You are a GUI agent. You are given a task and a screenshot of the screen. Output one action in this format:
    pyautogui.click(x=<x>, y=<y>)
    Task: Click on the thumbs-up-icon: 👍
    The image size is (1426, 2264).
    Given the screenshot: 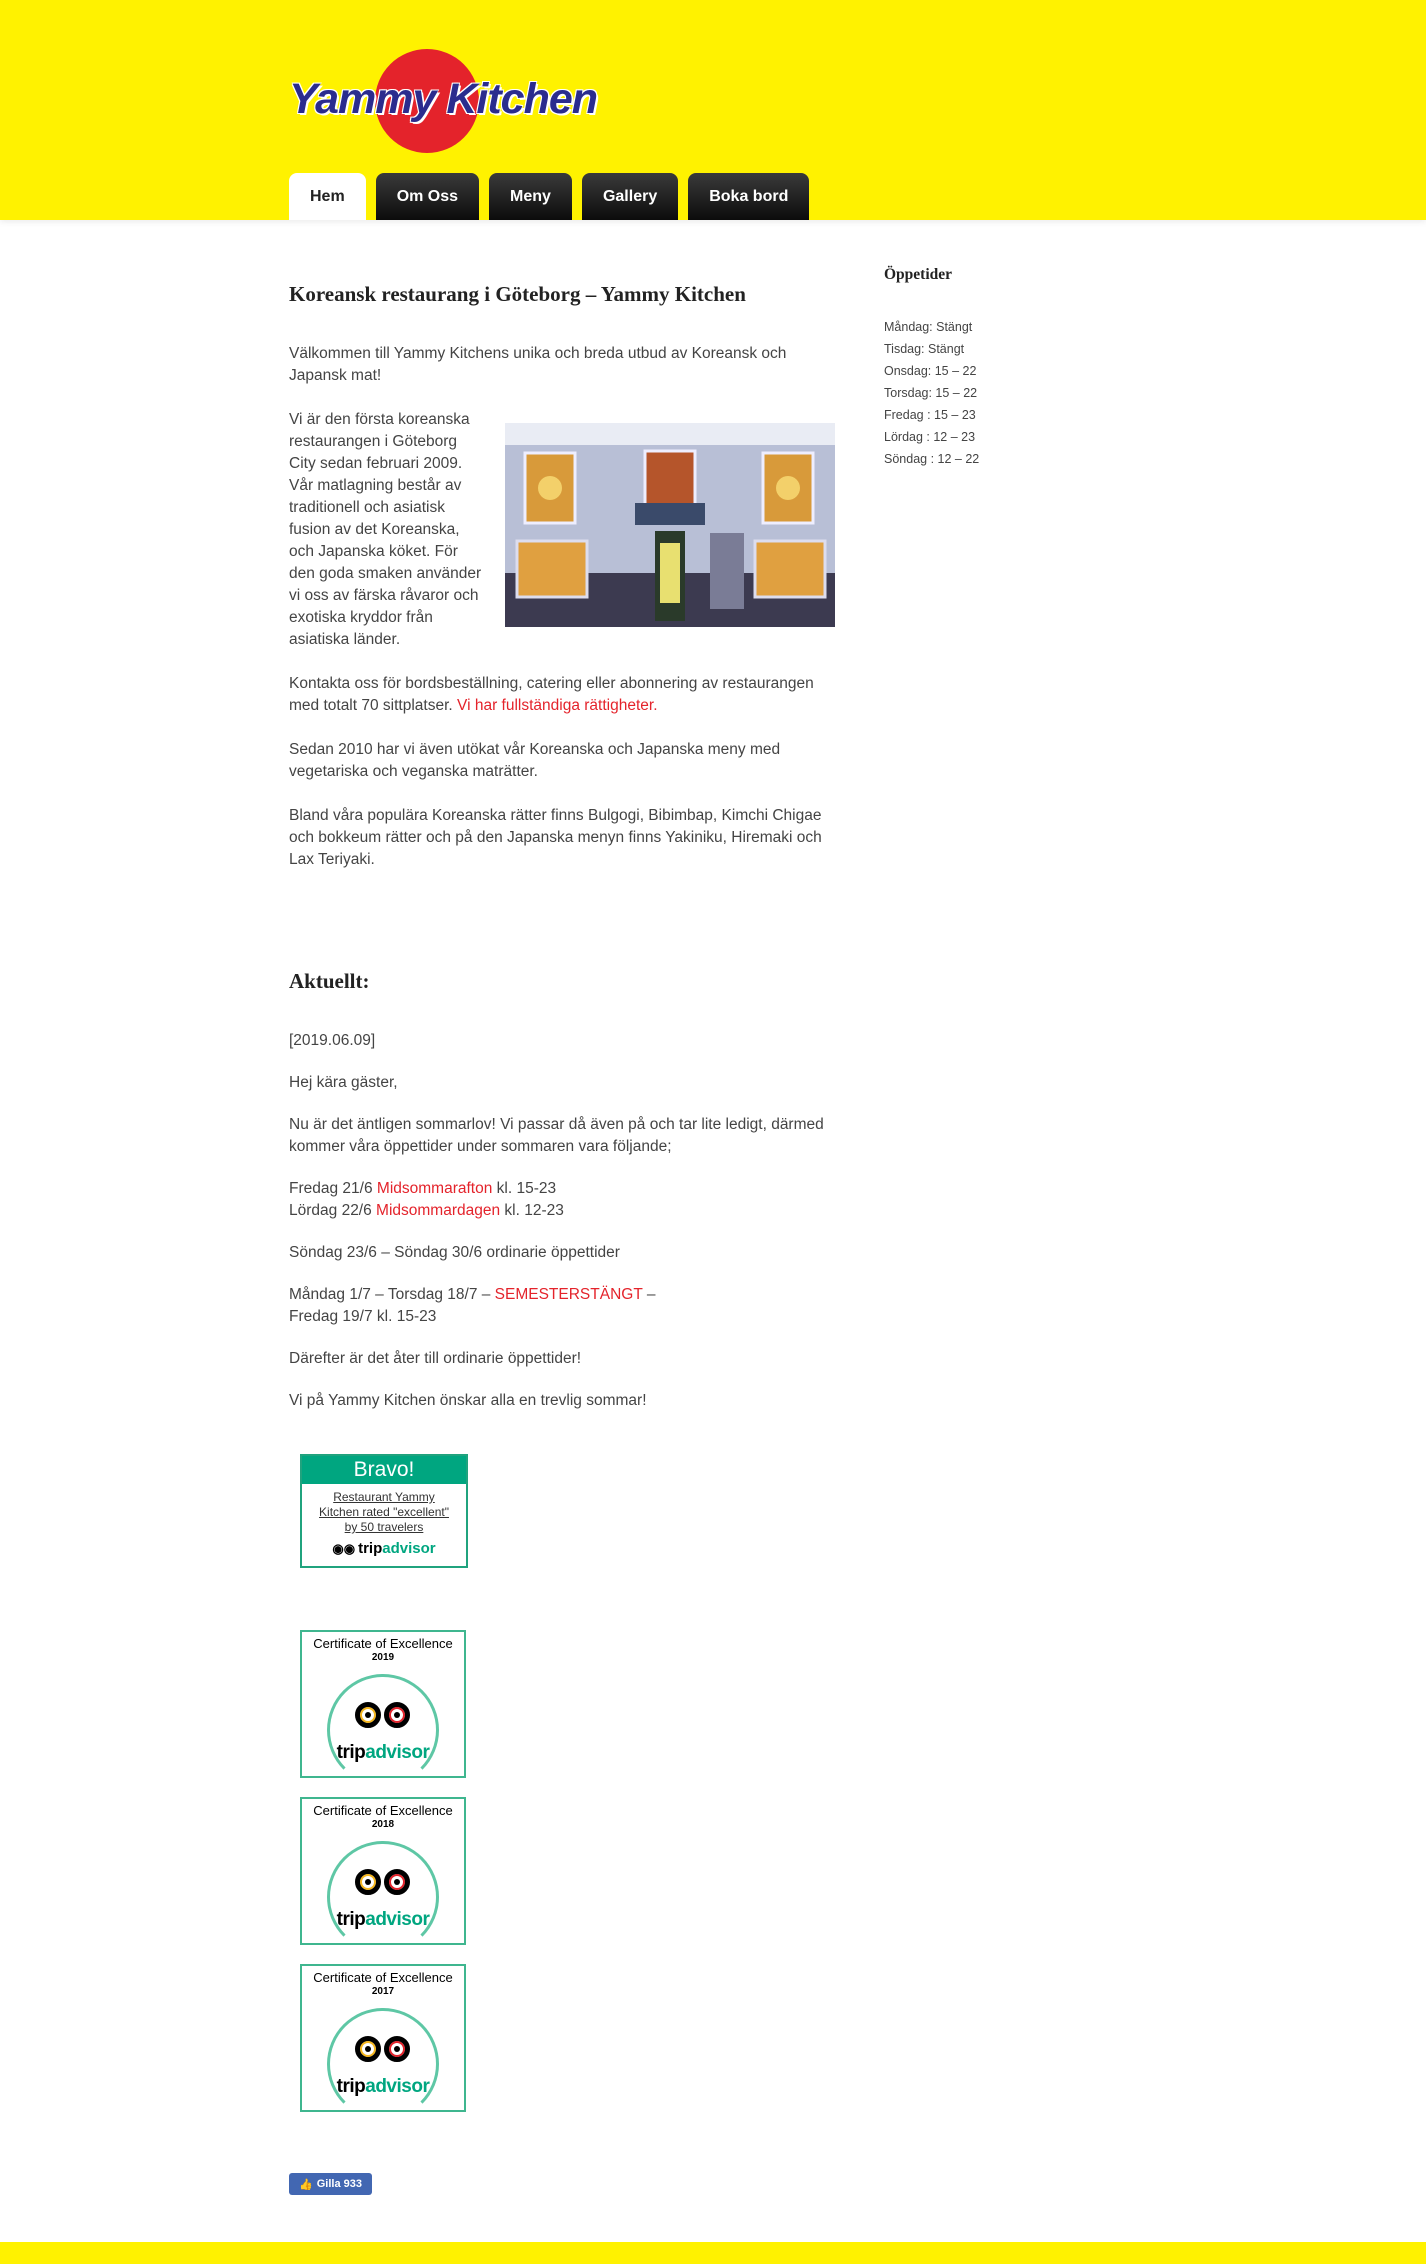 What is the action you would take?
    pyautogui.click(x=306, y=2184)
    